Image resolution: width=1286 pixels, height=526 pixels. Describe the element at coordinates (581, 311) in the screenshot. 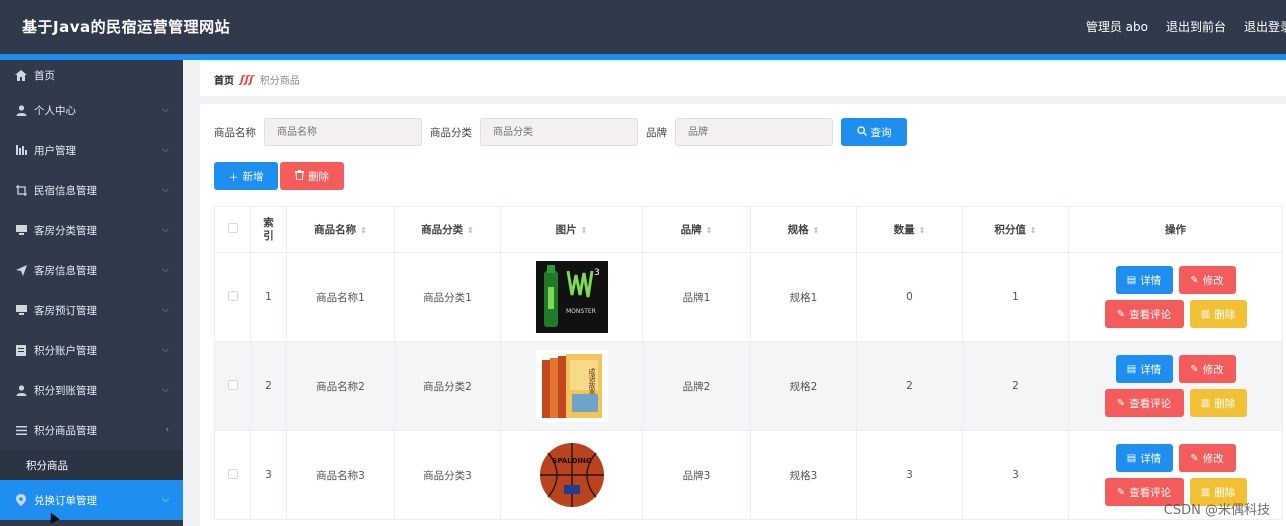

I see `monster-label: MONSTER` at that location.